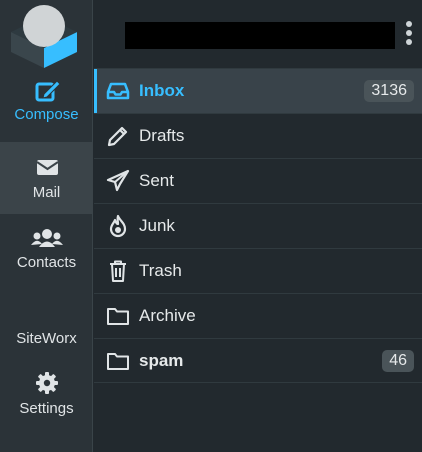 This screenshot has width=422, height=452. Describe the element at coordinates (46, 398) in the screenshot. I see `settings-button: Settings` at that location.